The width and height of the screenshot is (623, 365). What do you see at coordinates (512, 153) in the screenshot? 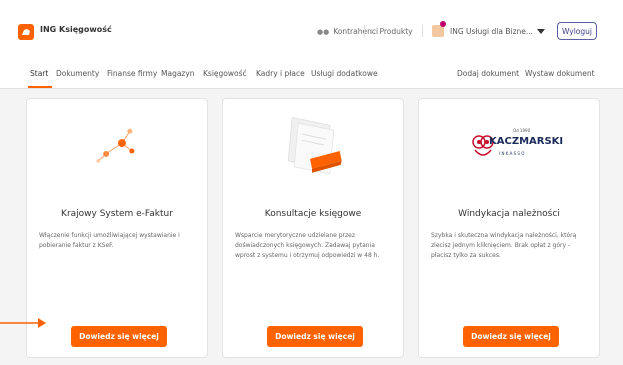
I see `logo-subtext: I N K A S S O` at bounding box center [512, 153].